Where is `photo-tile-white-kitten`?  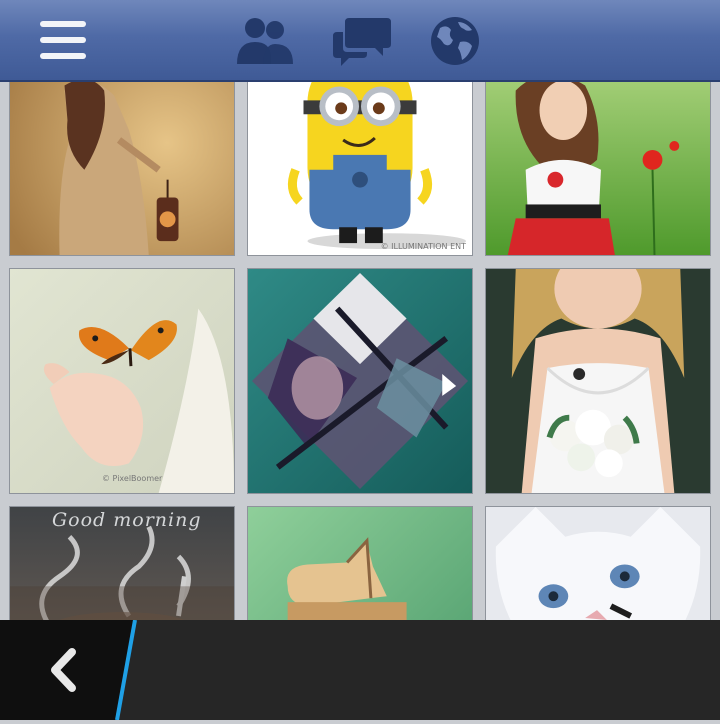 photo-tile-white-kitten is located at coordinates (598, 563).